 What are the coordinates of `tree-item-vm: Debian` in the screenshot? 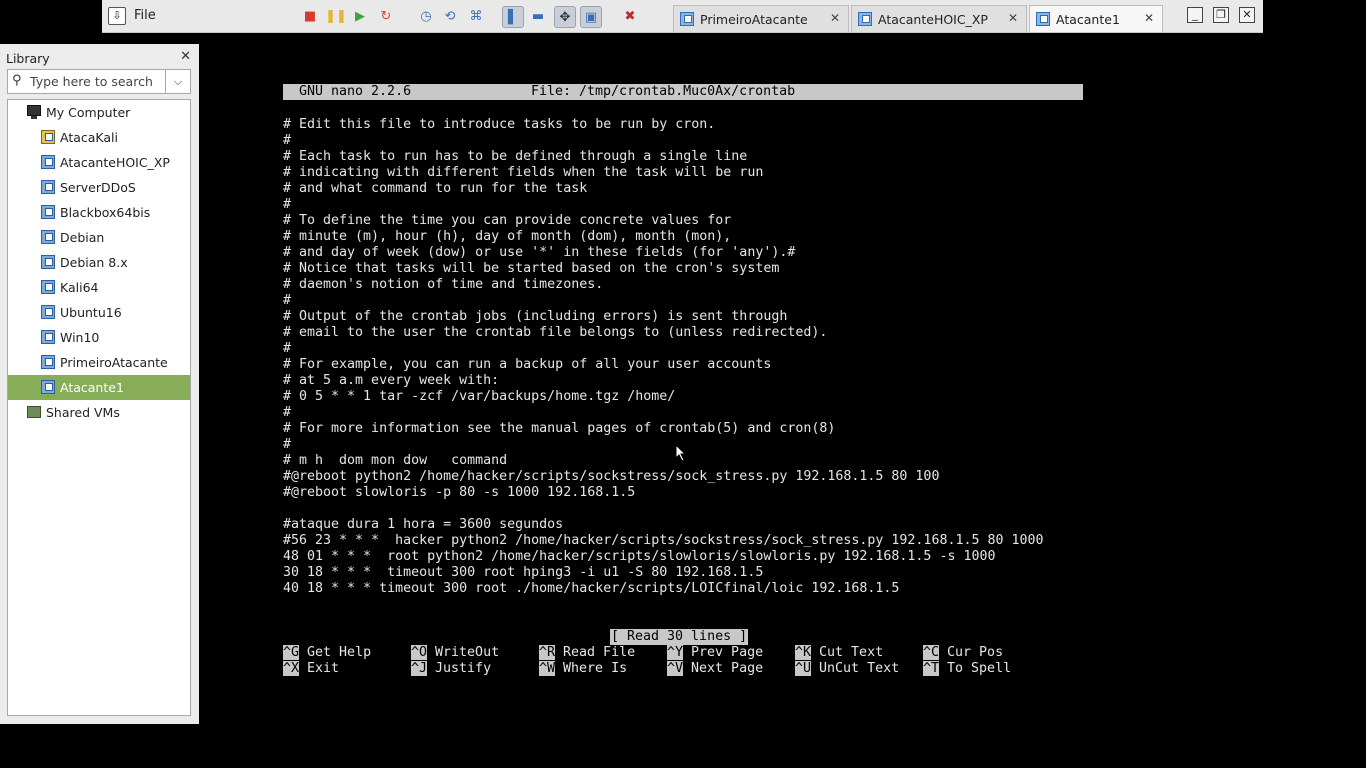 It's located at (99, 237).